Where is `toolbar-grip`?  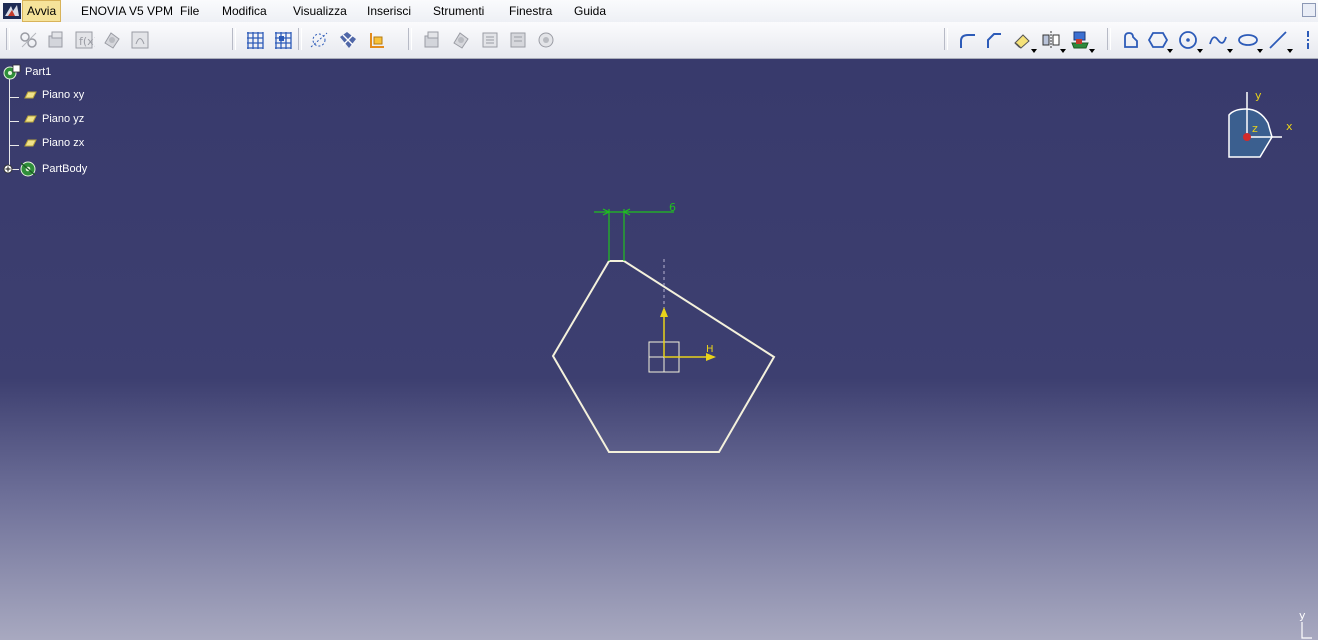 toolbar-grip is located at coordinates (8, 39).